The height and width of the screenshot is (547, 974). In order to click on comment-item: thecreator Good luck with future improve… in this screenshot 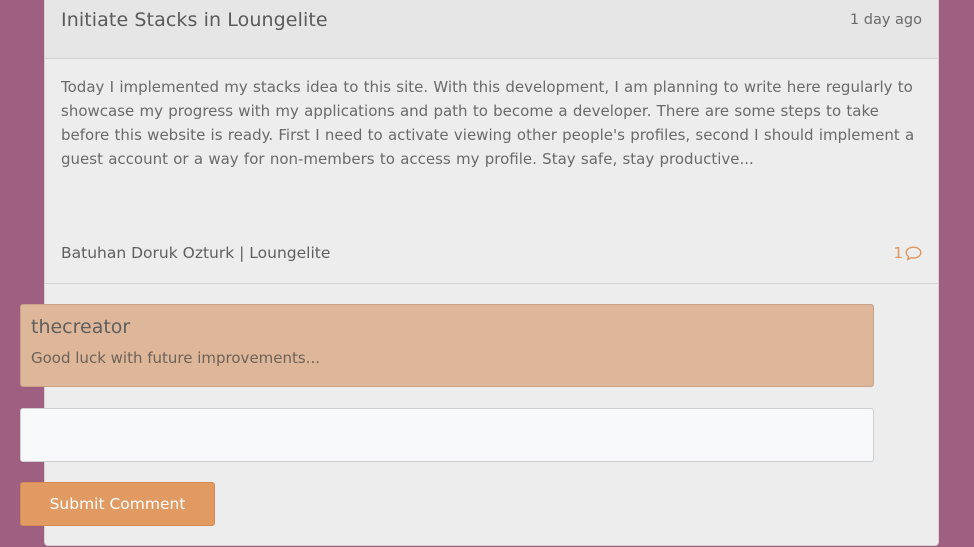, I will do `click(447, 345)`.